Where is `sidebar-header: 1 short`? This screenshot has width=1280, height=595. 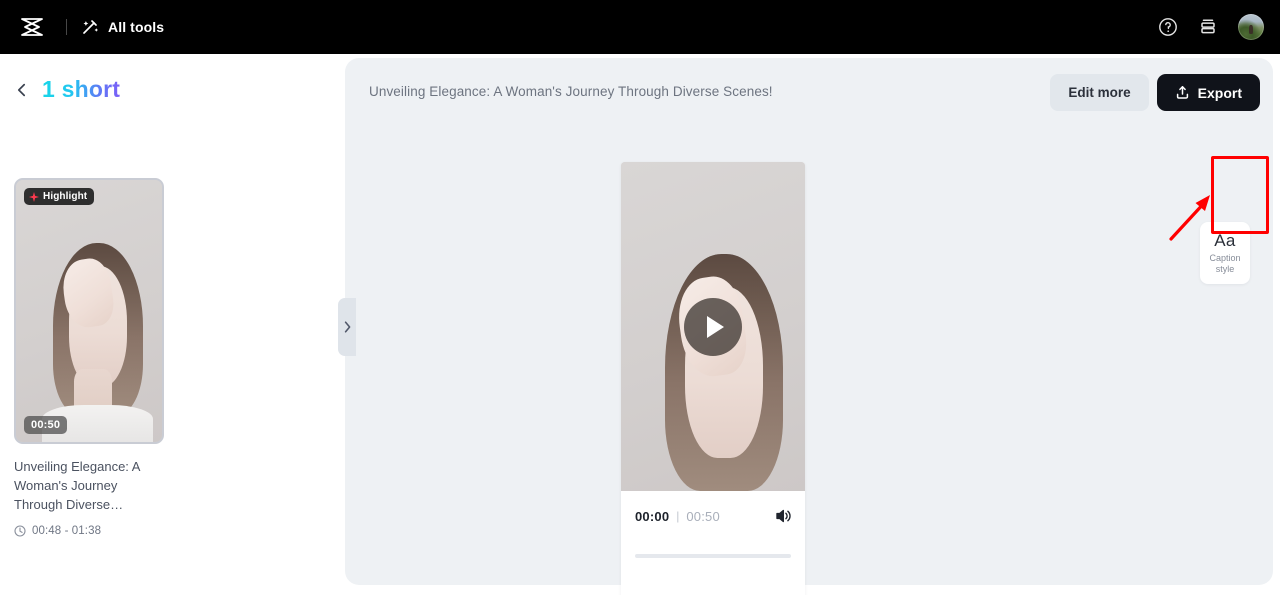
sidebar-header: 1 short is located at coordinates (168, 80).